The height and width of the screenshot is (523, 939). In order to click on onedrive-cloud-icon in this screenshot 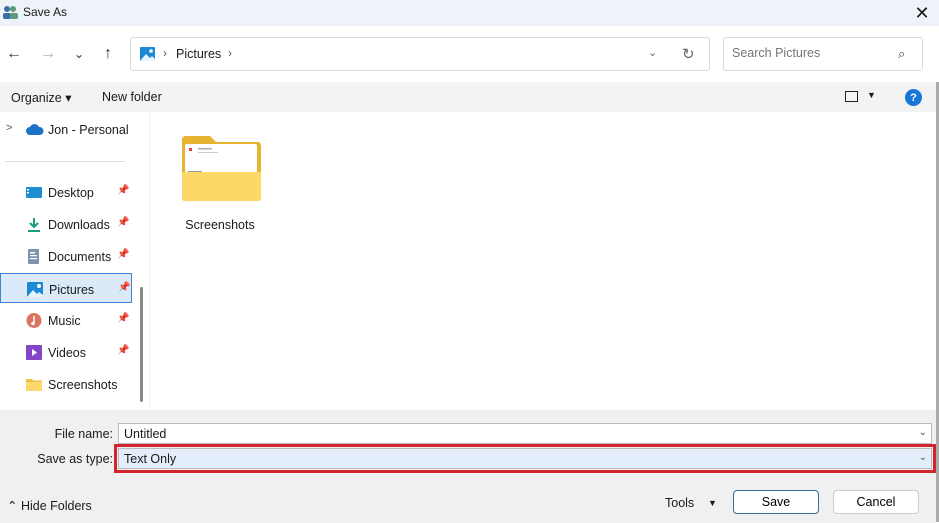, I will do `click(35, 129)`.